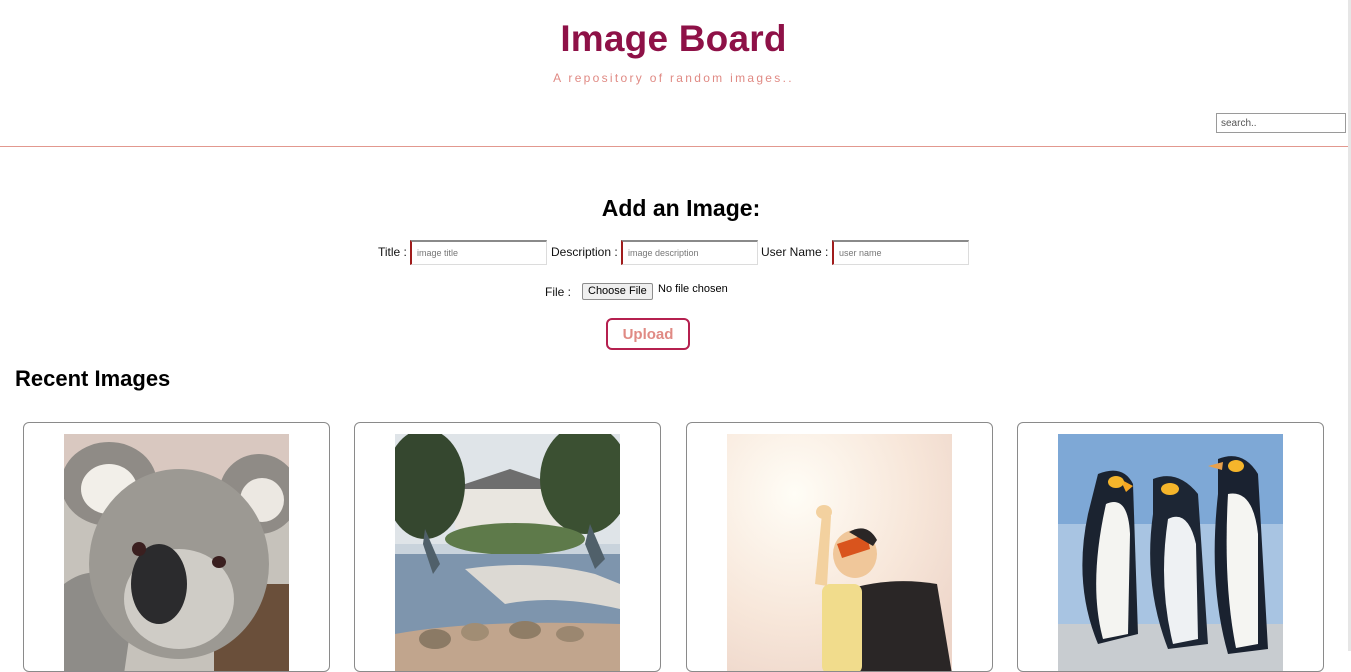 The image size is (1351, 672). Describe the element at coordinates (900, 252) in the screenshot. I see `username-input` at that location.